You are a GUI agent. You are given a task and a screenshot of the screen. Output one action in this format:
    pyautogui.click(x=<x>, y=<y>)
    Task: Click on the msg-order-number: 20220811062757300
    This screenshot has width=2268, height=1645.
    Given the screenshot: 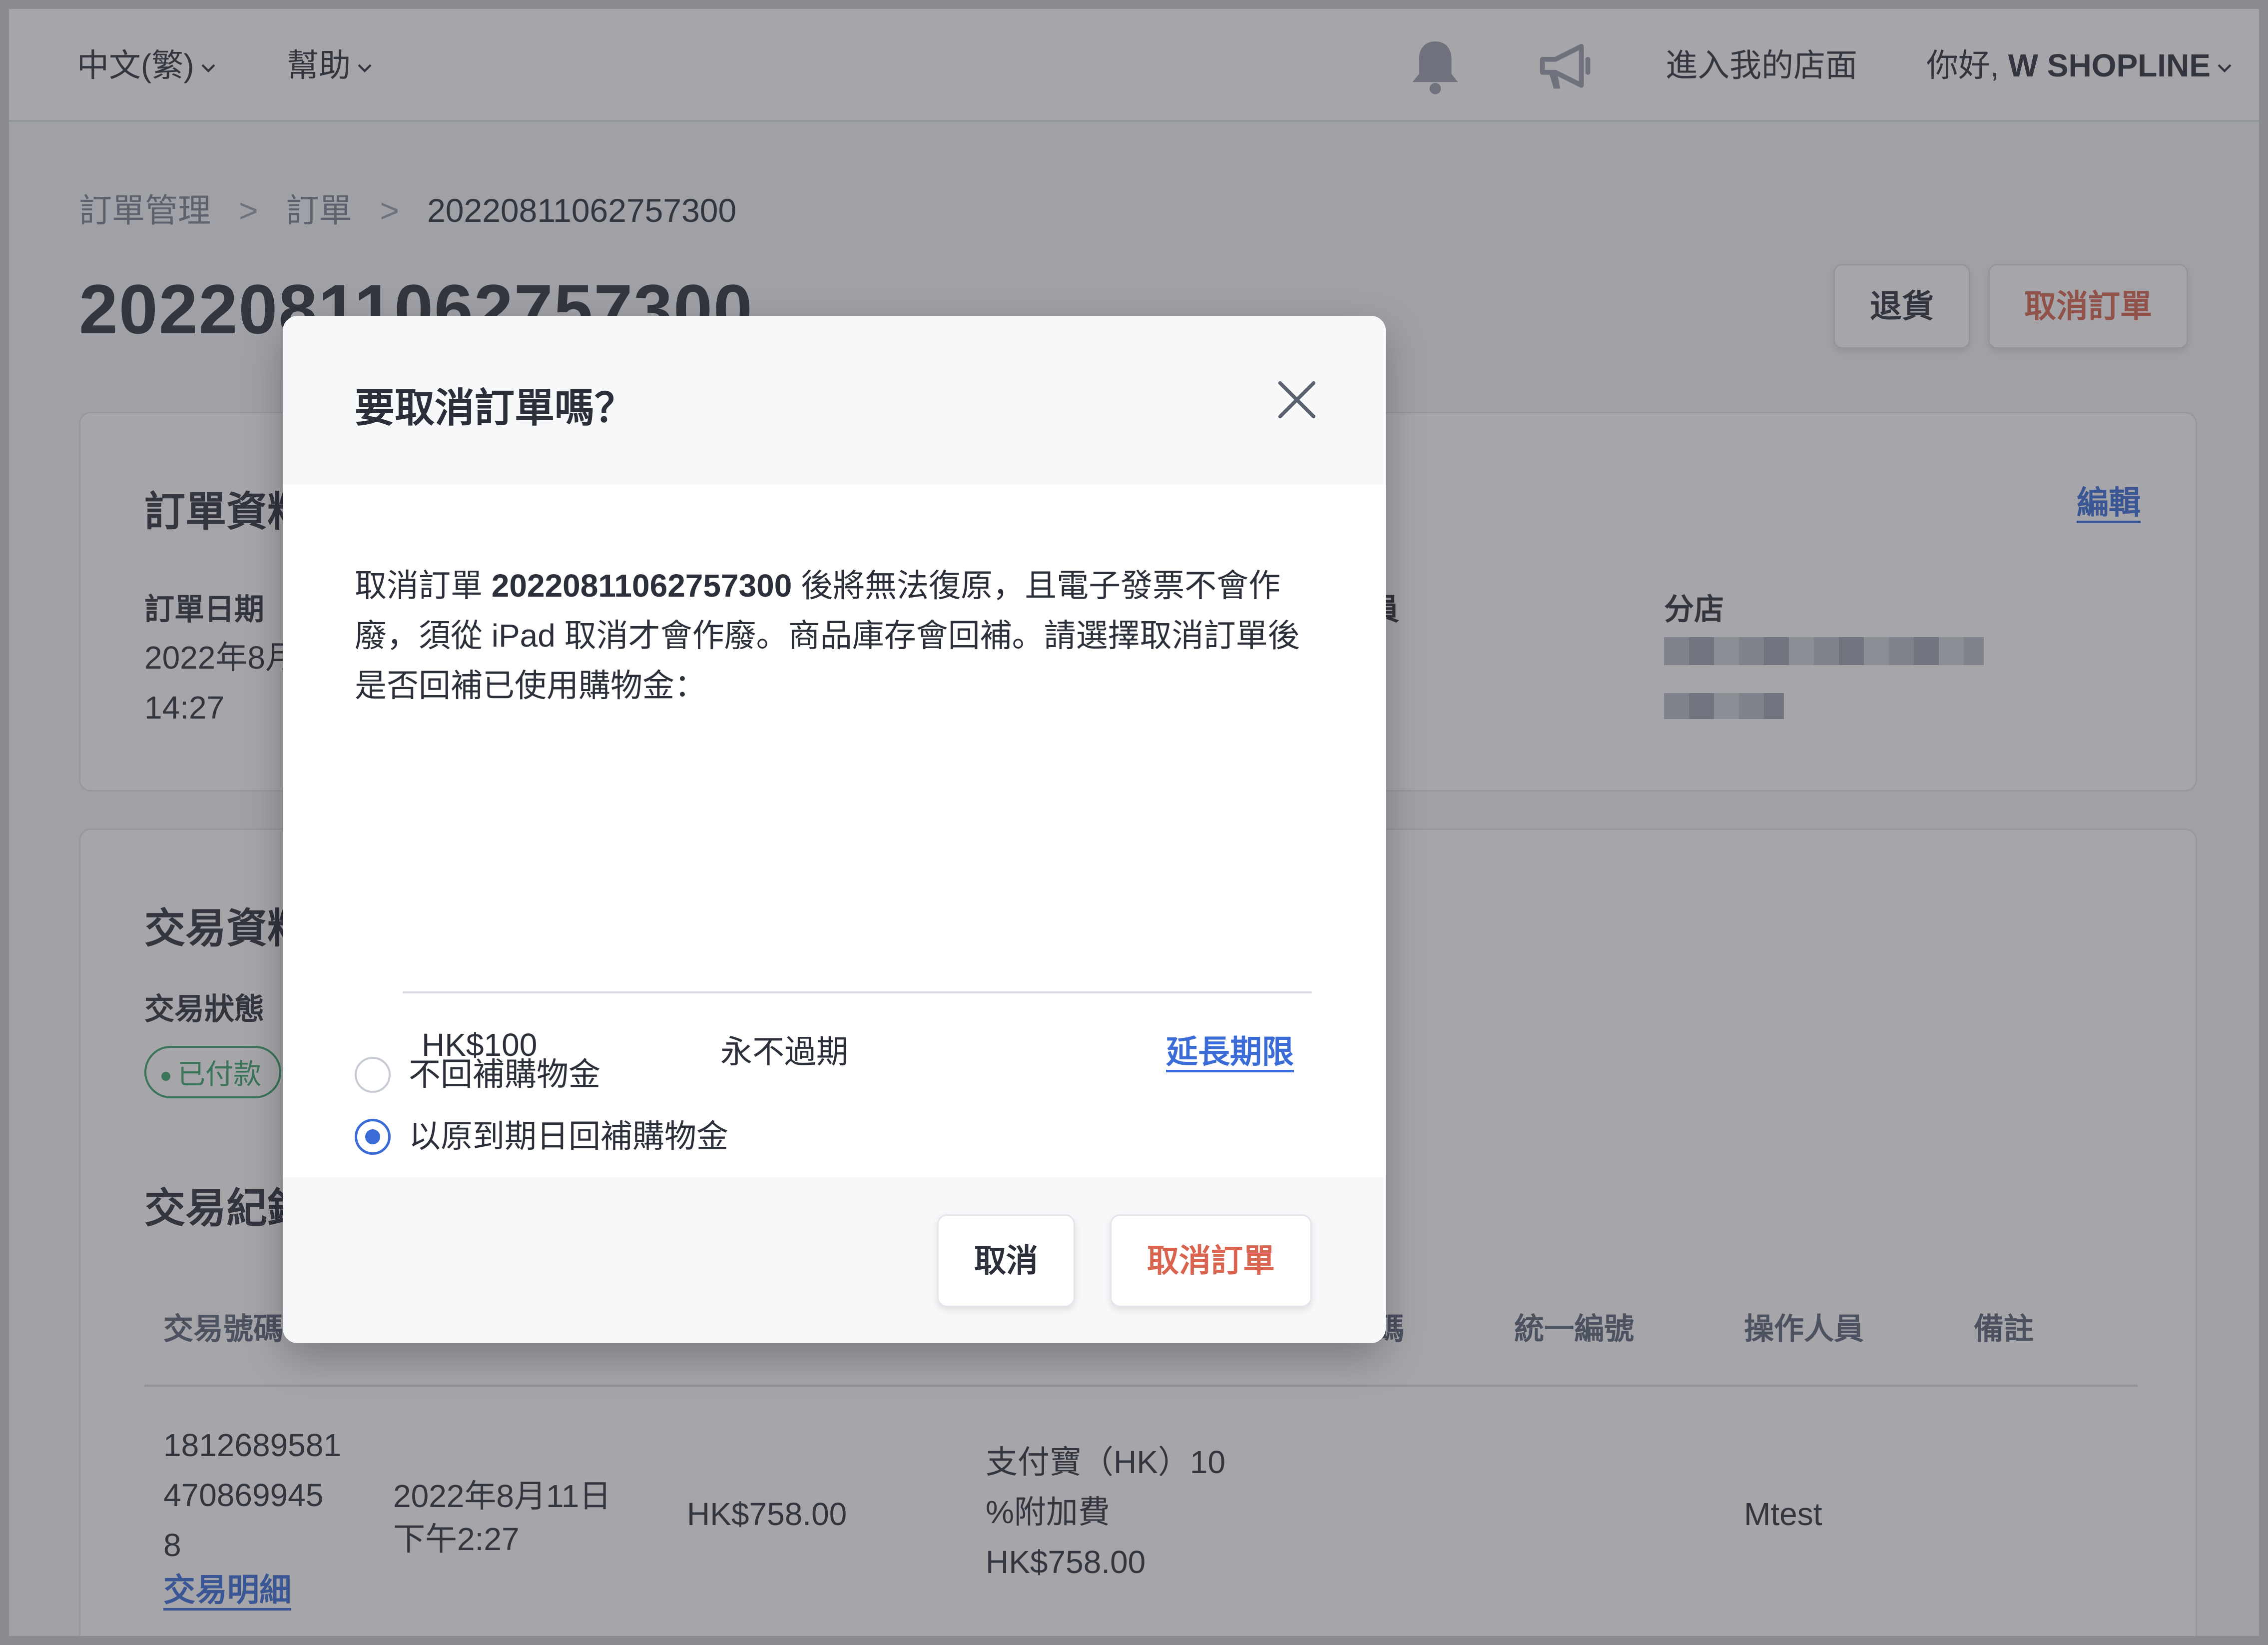 What is the action you would take?
    pyautogui.click(x=641, y=586)
    